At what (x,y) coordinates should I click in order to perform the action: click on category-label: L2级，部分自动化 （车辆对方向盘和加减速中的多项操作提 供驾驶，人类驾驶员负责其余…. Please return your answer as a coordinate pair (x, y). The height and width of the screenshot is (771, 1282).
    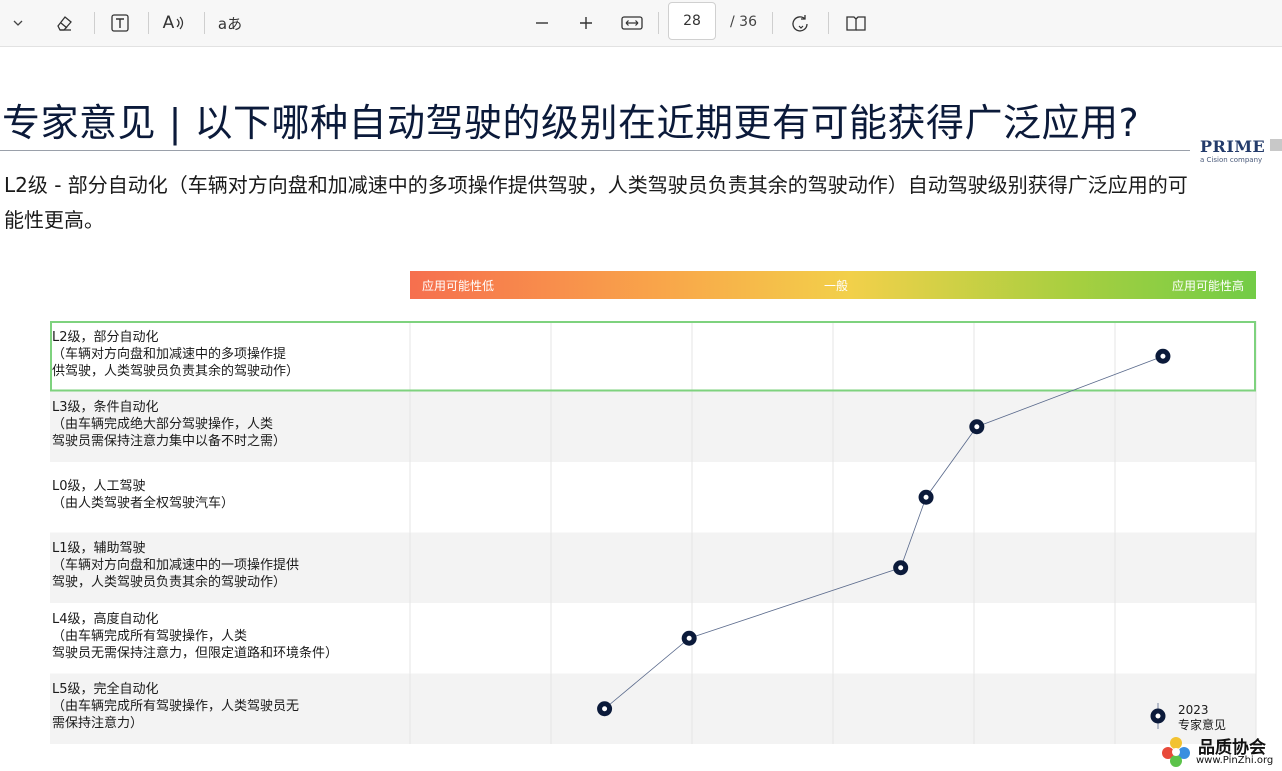
    Looking at the image, I should click on (202, 354).